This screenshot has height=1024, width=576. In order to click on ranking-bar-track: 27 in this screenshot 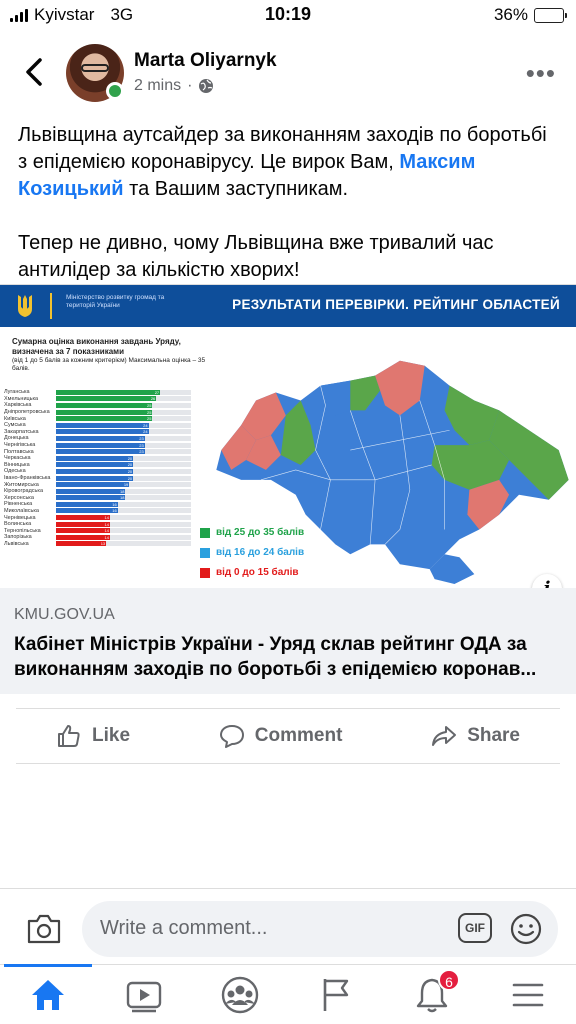, I will do `click(123, 392)`.